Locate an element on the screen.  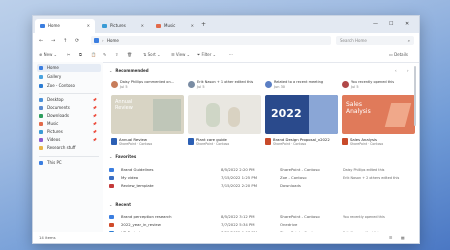
tab-home: Home ✕ is located at coordinates (65, 26).